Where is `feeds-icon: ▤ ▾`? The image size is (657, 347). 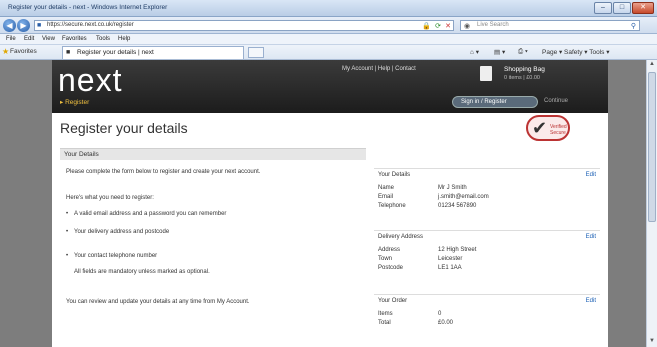
feeds-icon: ▤ ▾ is located at coordinates (499, 52).